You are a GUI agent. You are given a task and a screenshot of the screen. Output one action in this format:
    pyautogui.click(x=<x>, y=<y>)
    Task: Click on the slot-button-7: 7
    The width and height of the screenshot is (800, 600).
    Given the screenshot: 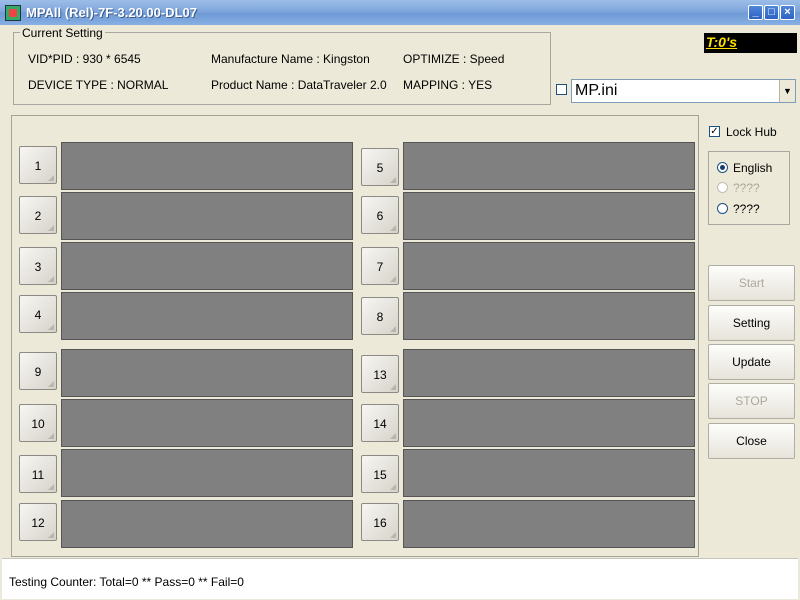 What is the action you would take?
    pyautogui.click(x=380, y=266)
    